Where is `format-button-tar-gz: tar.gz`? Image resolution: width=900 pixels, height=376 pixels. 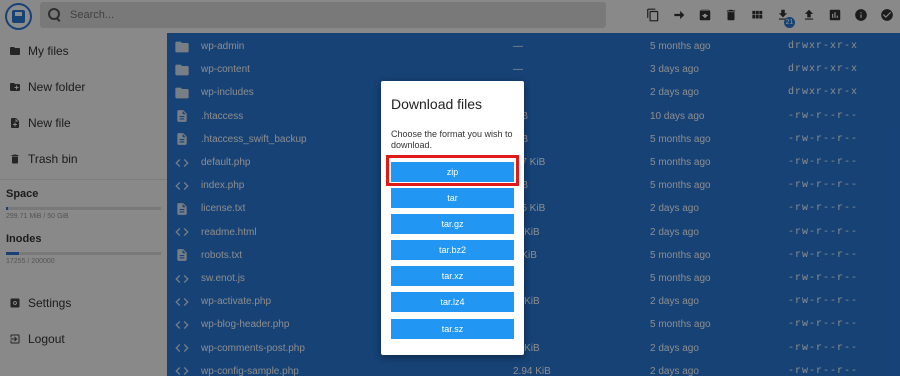 format-button-tar-gz: tar.gz is located at coordinates (452, 224).